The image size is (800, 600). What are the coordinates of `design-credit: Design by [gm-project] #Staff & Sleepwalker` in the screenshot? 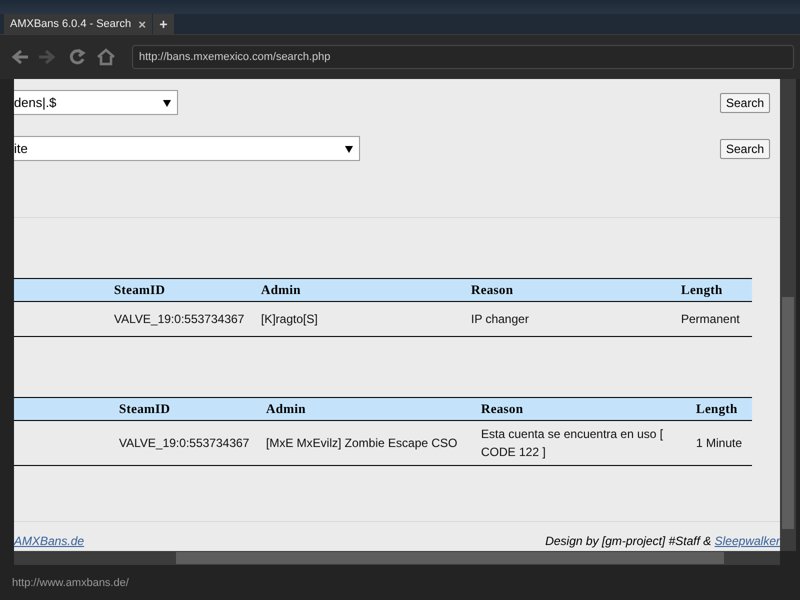 It's located at (662, 541).